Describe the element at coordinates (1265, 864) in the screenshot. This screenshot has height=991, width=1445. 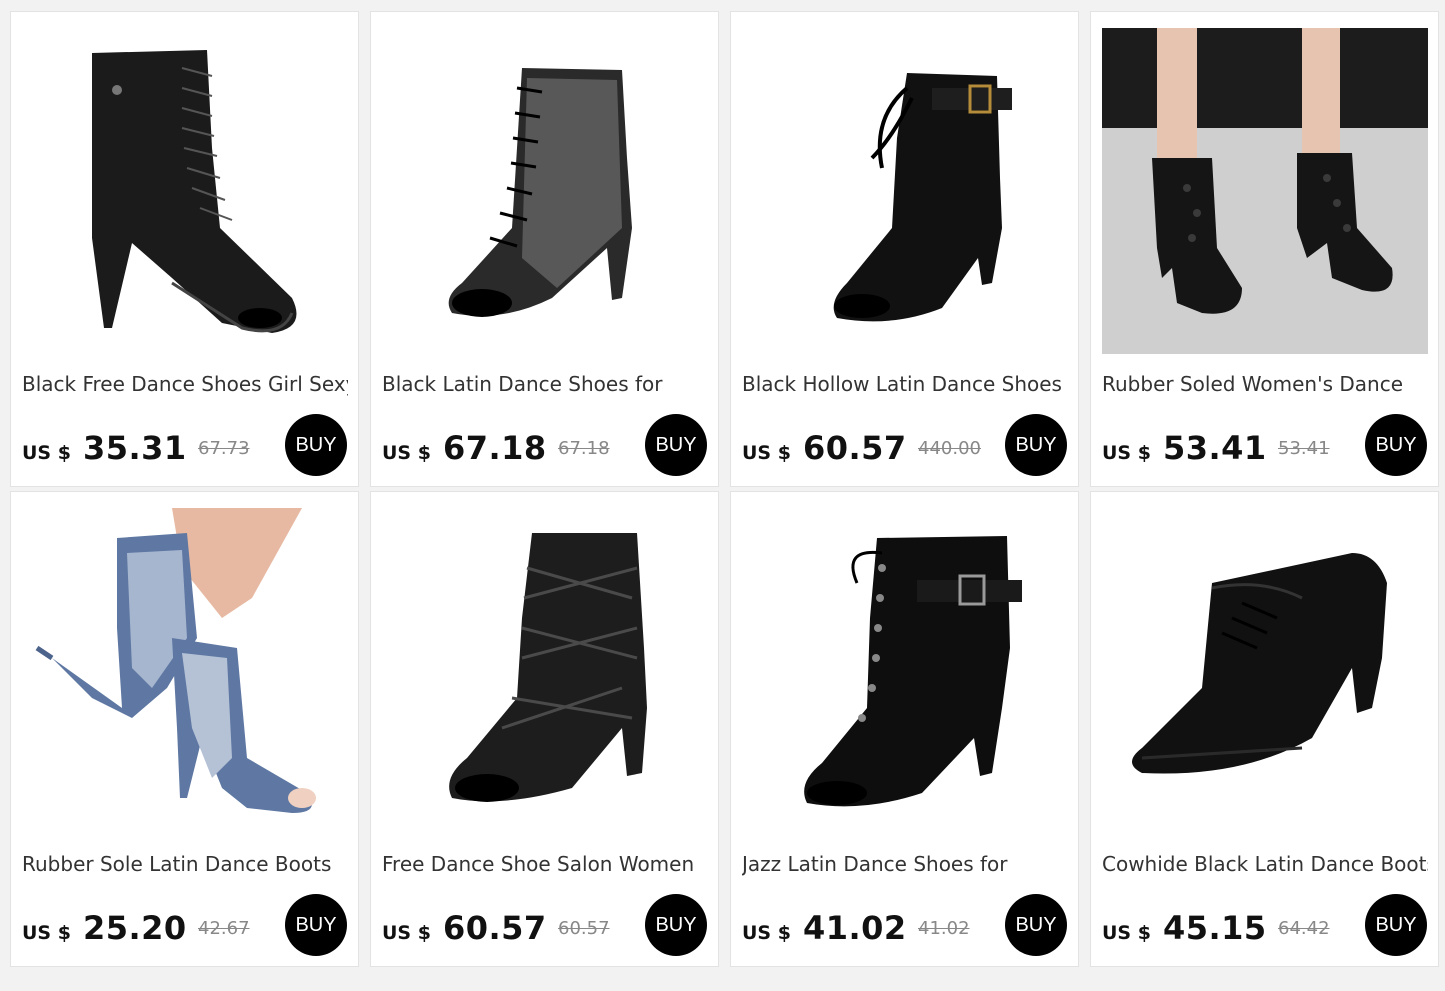
I see `product-title: Cowhide Black Latin Dance Boots` at that location.